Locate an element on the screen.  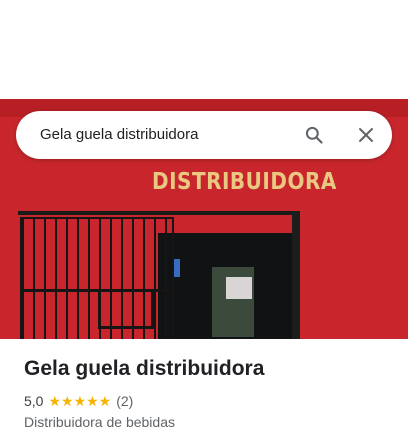
clear-search-button is located at coordinates (366, 135).